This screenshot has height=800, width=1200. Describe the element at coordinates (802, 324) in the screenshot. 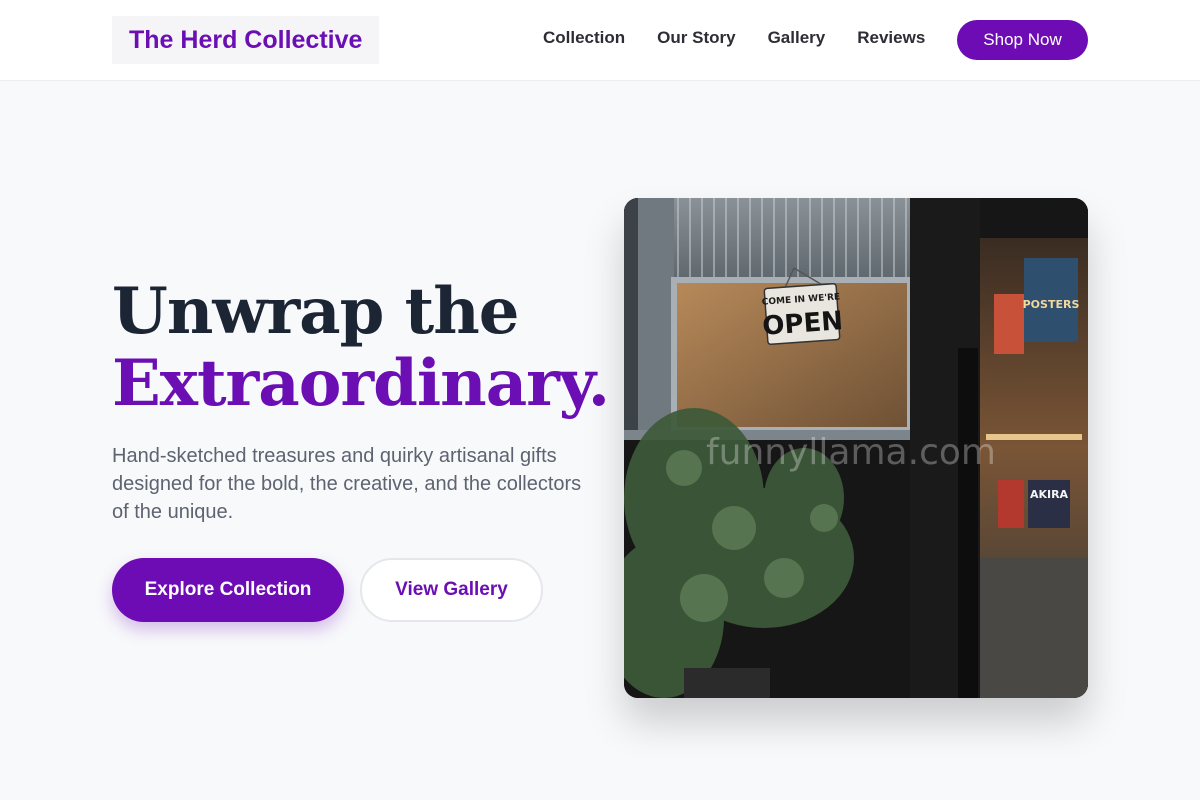

I see `sign-line-2: OPEN` at that location.